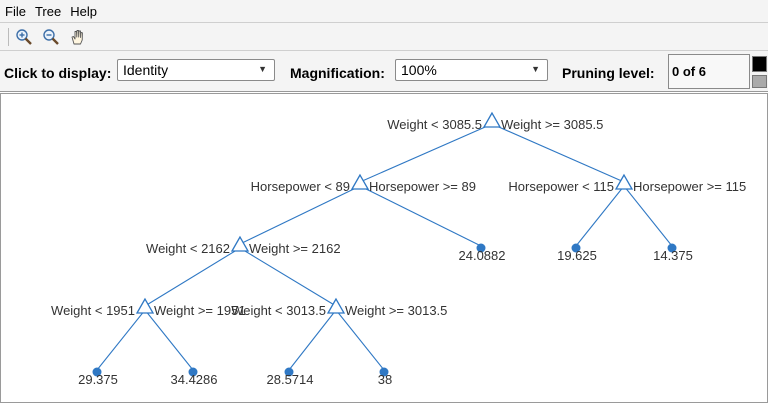 The image size is (768, 405). What do you see at coordinates (689, 71) in the screenshot?
I see `pruning-value: 0 of 6` at bounding box center [689, 71].